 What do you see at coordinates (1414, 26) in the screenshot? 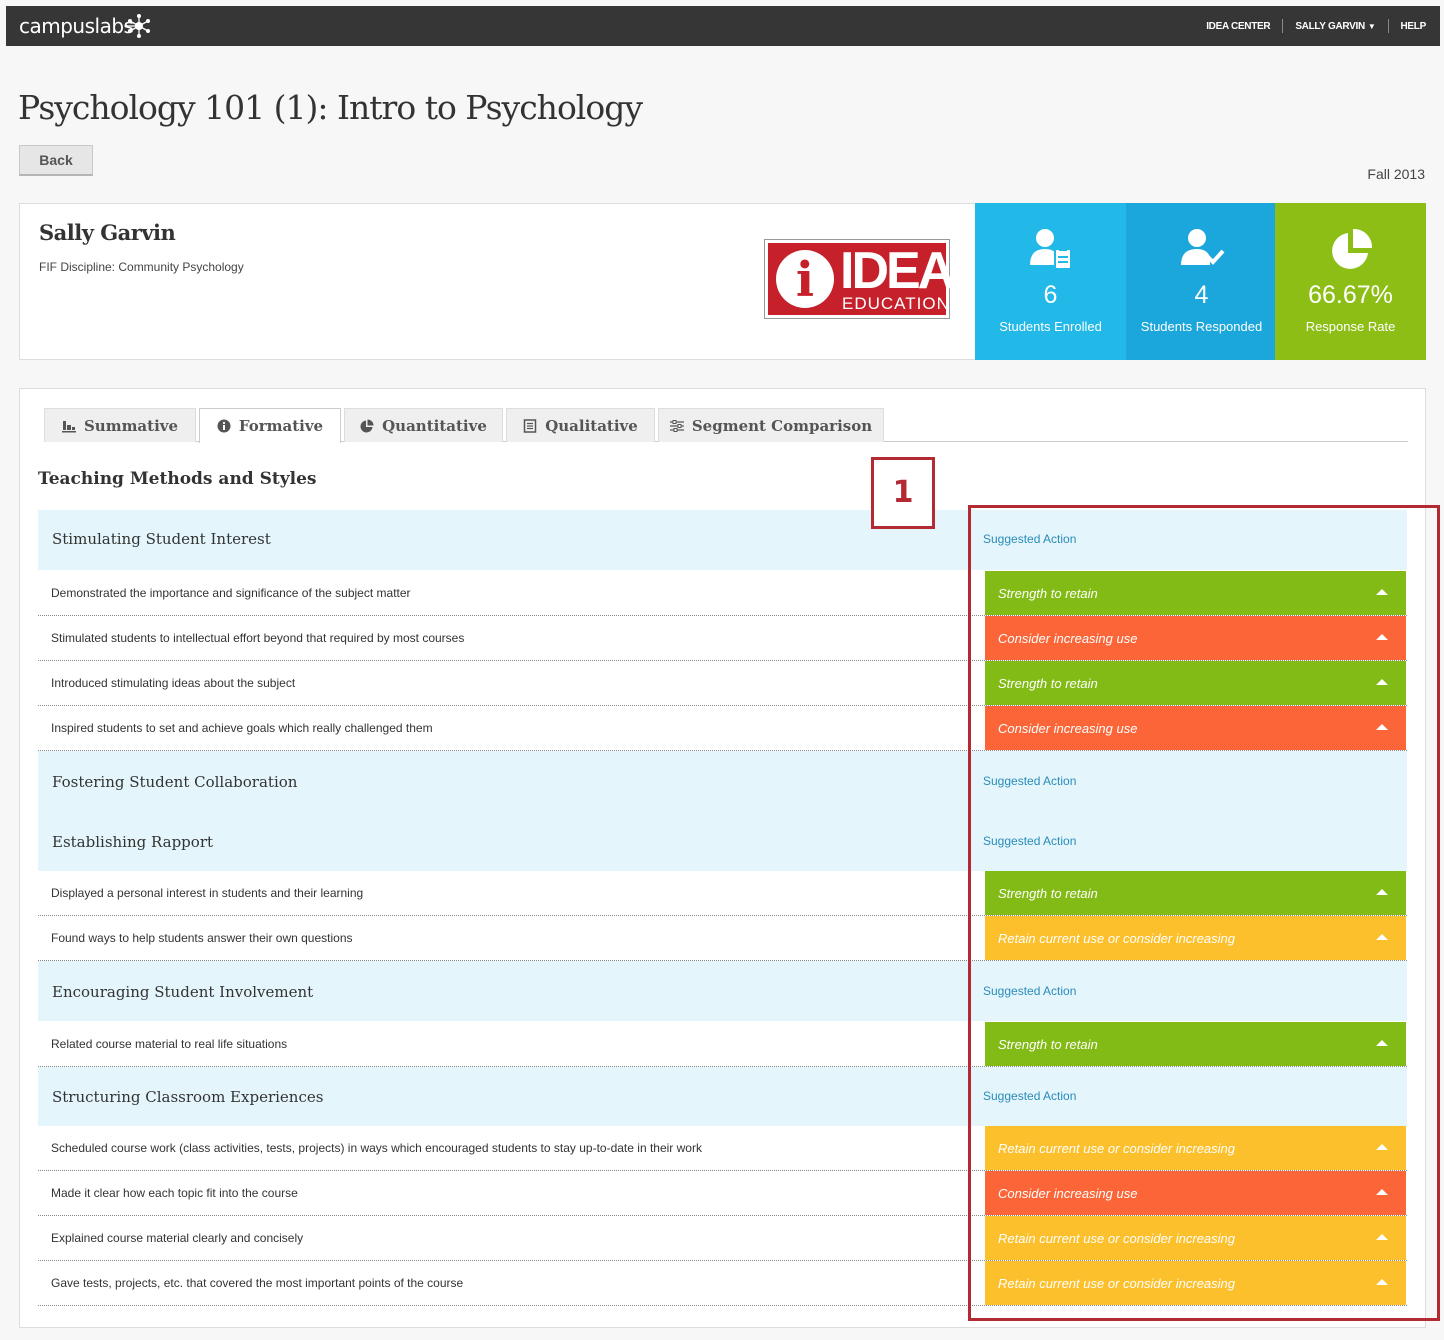
I see `nav-help: HELP` at bounding box center [1414, 26].